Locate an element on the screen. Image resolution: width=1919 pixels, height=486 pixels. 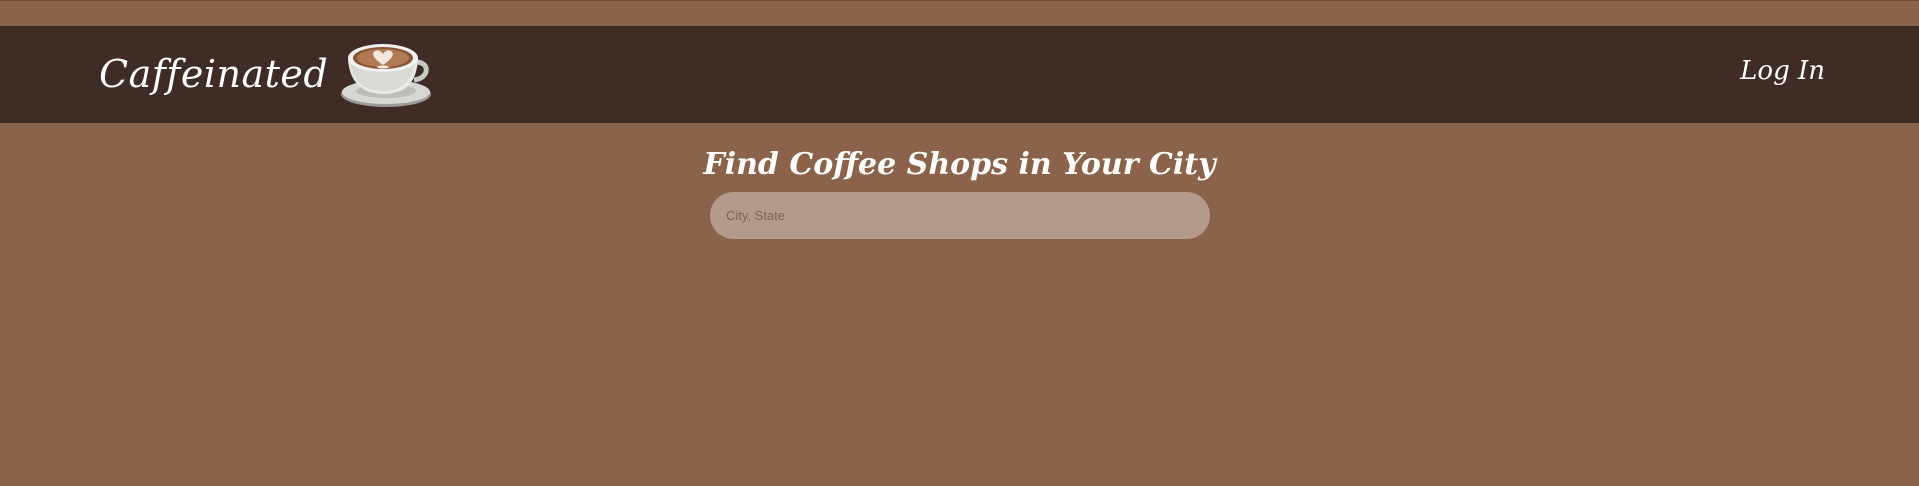
page-title: Find Coffee Shops in Your City is located at coordinates (959, 164).